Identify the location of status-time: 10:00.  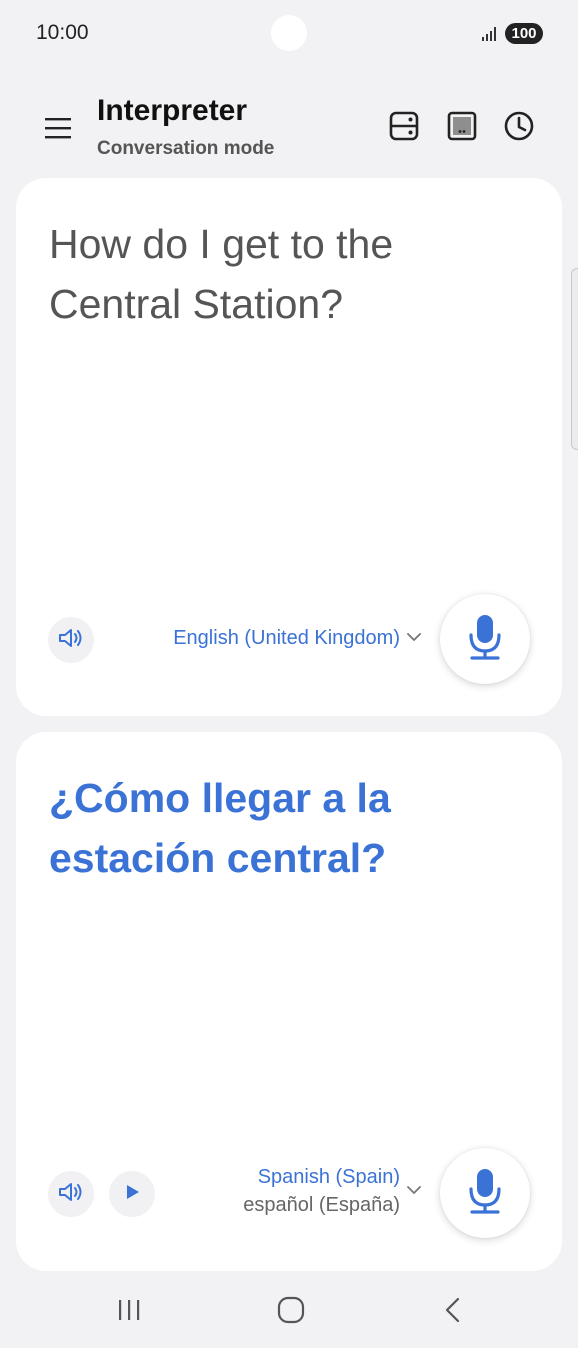
(62, 32).